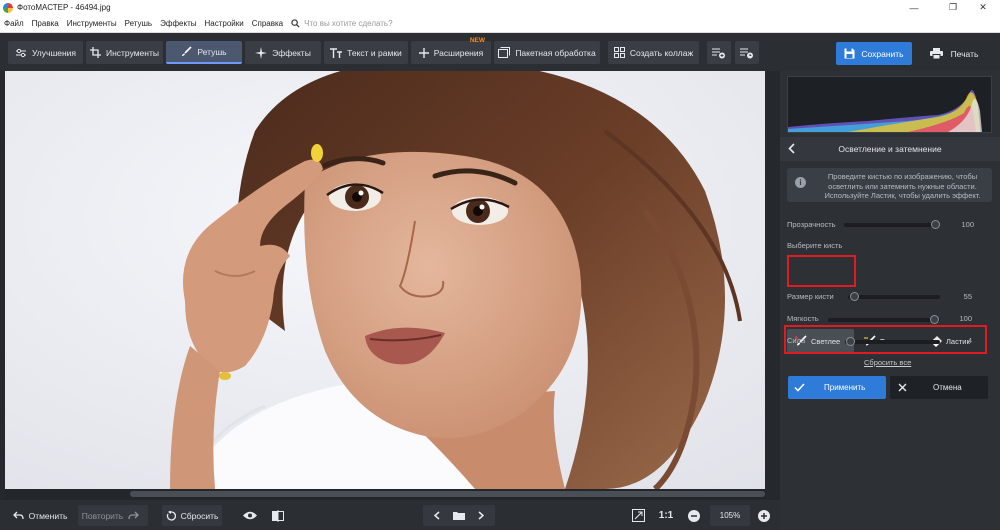 This screenshot has width=1000, height=530. What do you see at coordinates (223, 23) in the screenshot?
I see `menu-settings: Настройки` at bounding box center [223, 23].